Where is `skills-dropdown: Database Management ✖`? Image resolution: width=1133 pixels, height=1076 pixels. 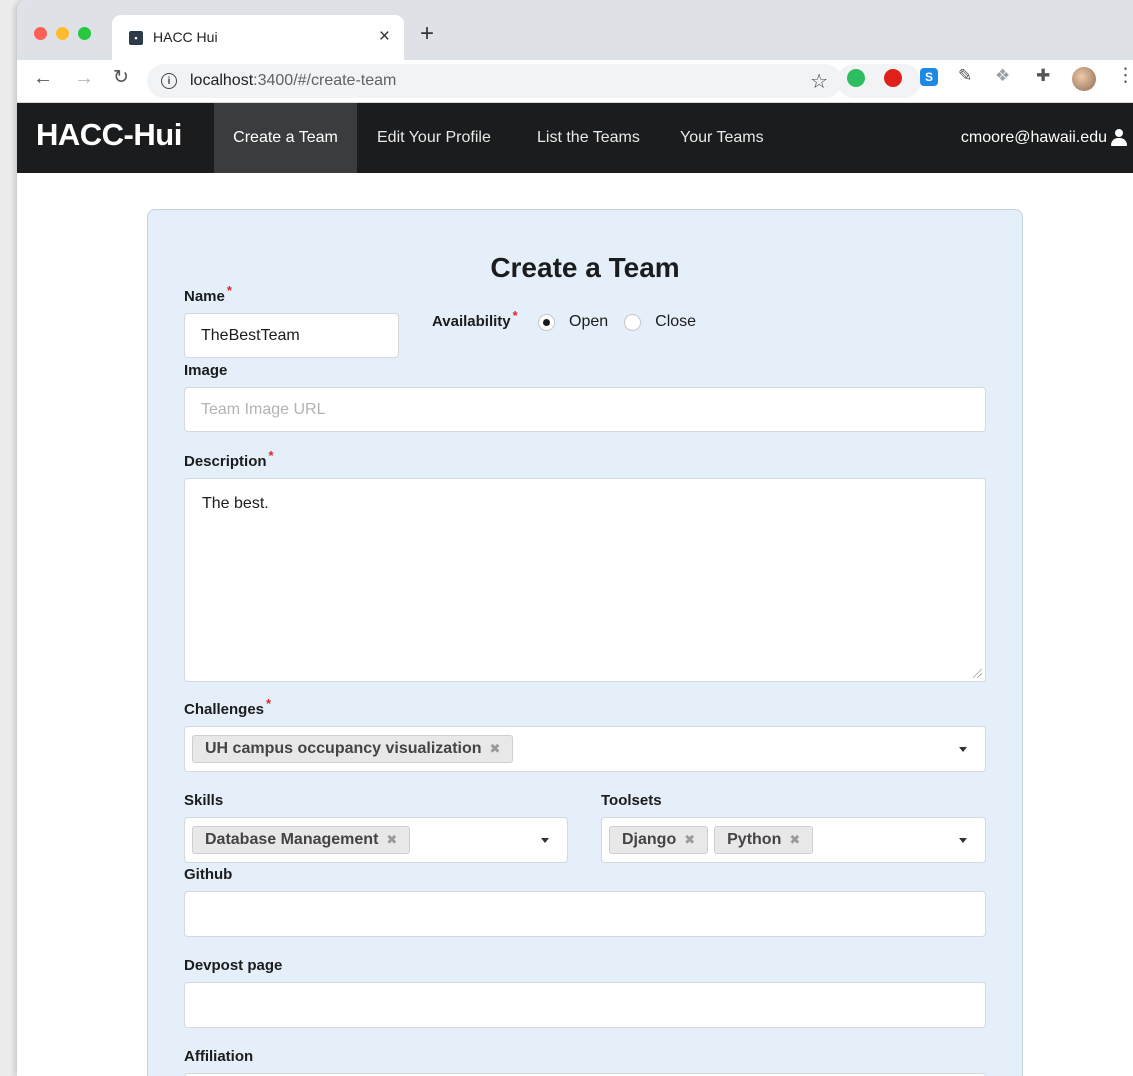 skills-dropdown: Database Management ✖ is located at coordinates (376, 840).